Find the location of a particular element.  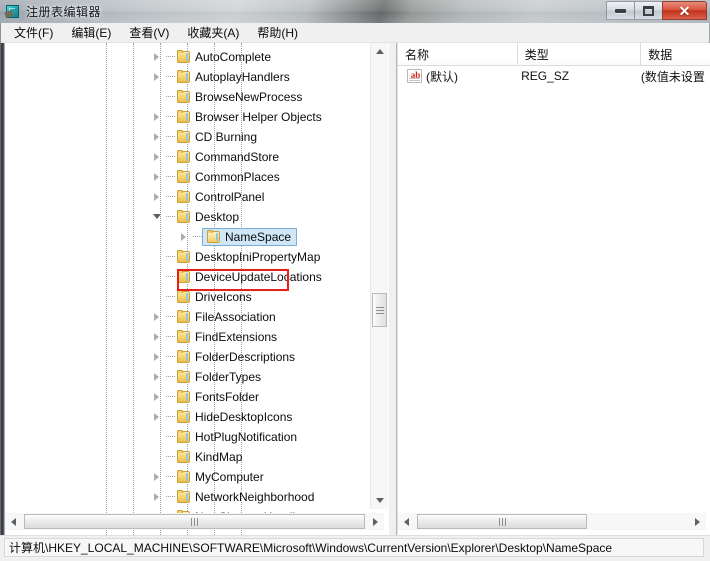

list-horizontal-scrollbar is located at coordinates (552, 521).